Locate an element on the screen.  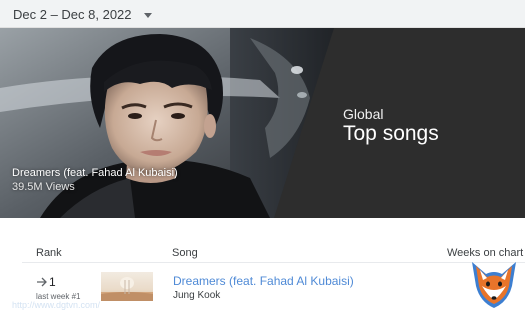
table-divider is located at coordinates (273, 262).